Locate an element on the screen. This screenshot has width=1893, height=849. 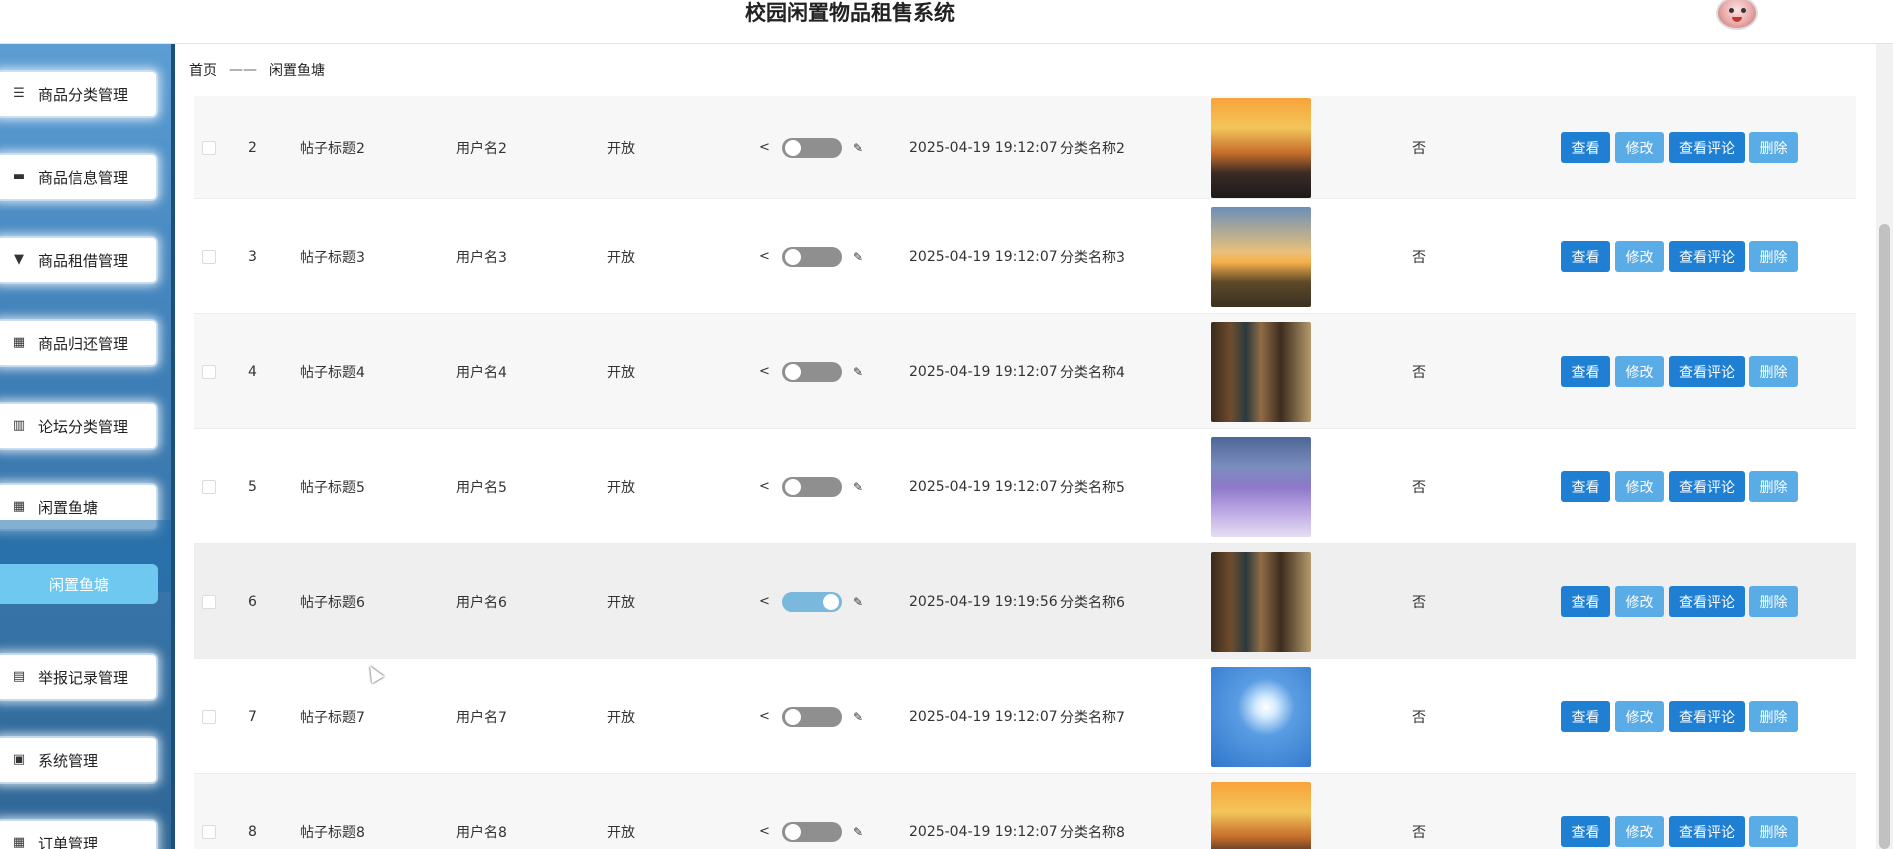
sidebar-subitem-active: 闲置鱼塘 is located at coordinates (79, 584).